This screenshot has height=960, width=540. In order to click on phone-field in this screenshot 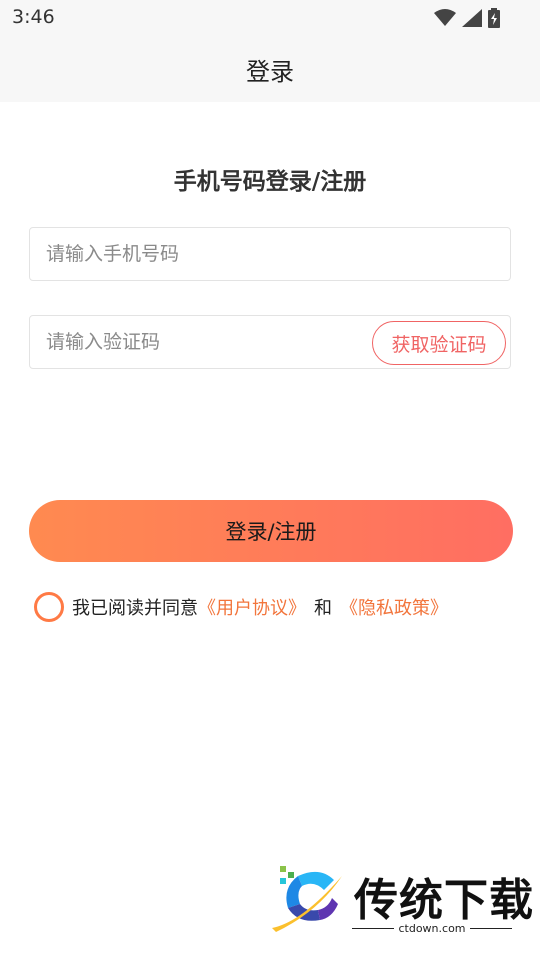, I will do `click(270, 254)`.